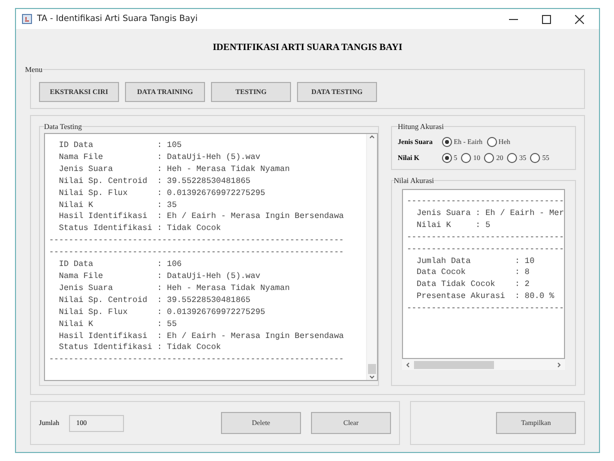  Describe the element at coordinates (118, 324) in the screenshot. I see `text-line: Nilai K : 55` at that location.